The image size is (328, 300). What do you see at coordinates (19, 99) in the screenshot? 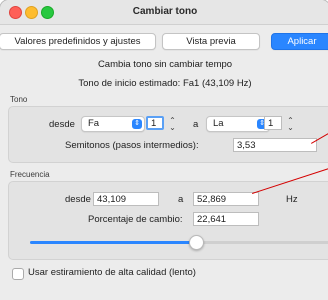
I see `tone-group-label: Tono` at bounding box center [19, 99].